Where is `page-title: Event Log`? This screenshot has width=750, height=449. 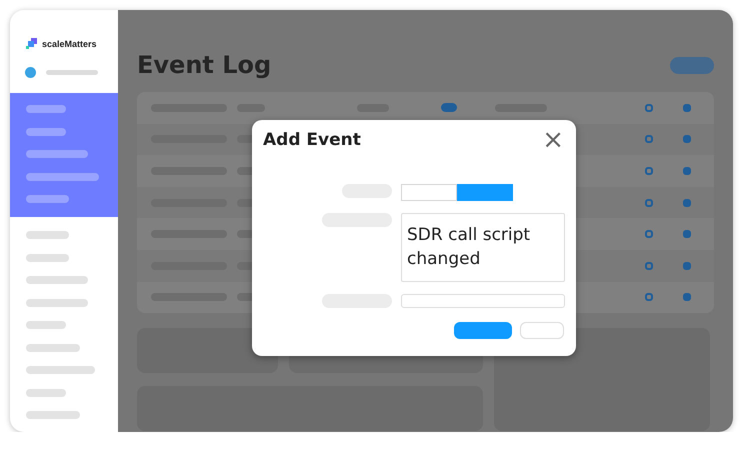 page-title: Event Log is located at coordinates (204, 65).